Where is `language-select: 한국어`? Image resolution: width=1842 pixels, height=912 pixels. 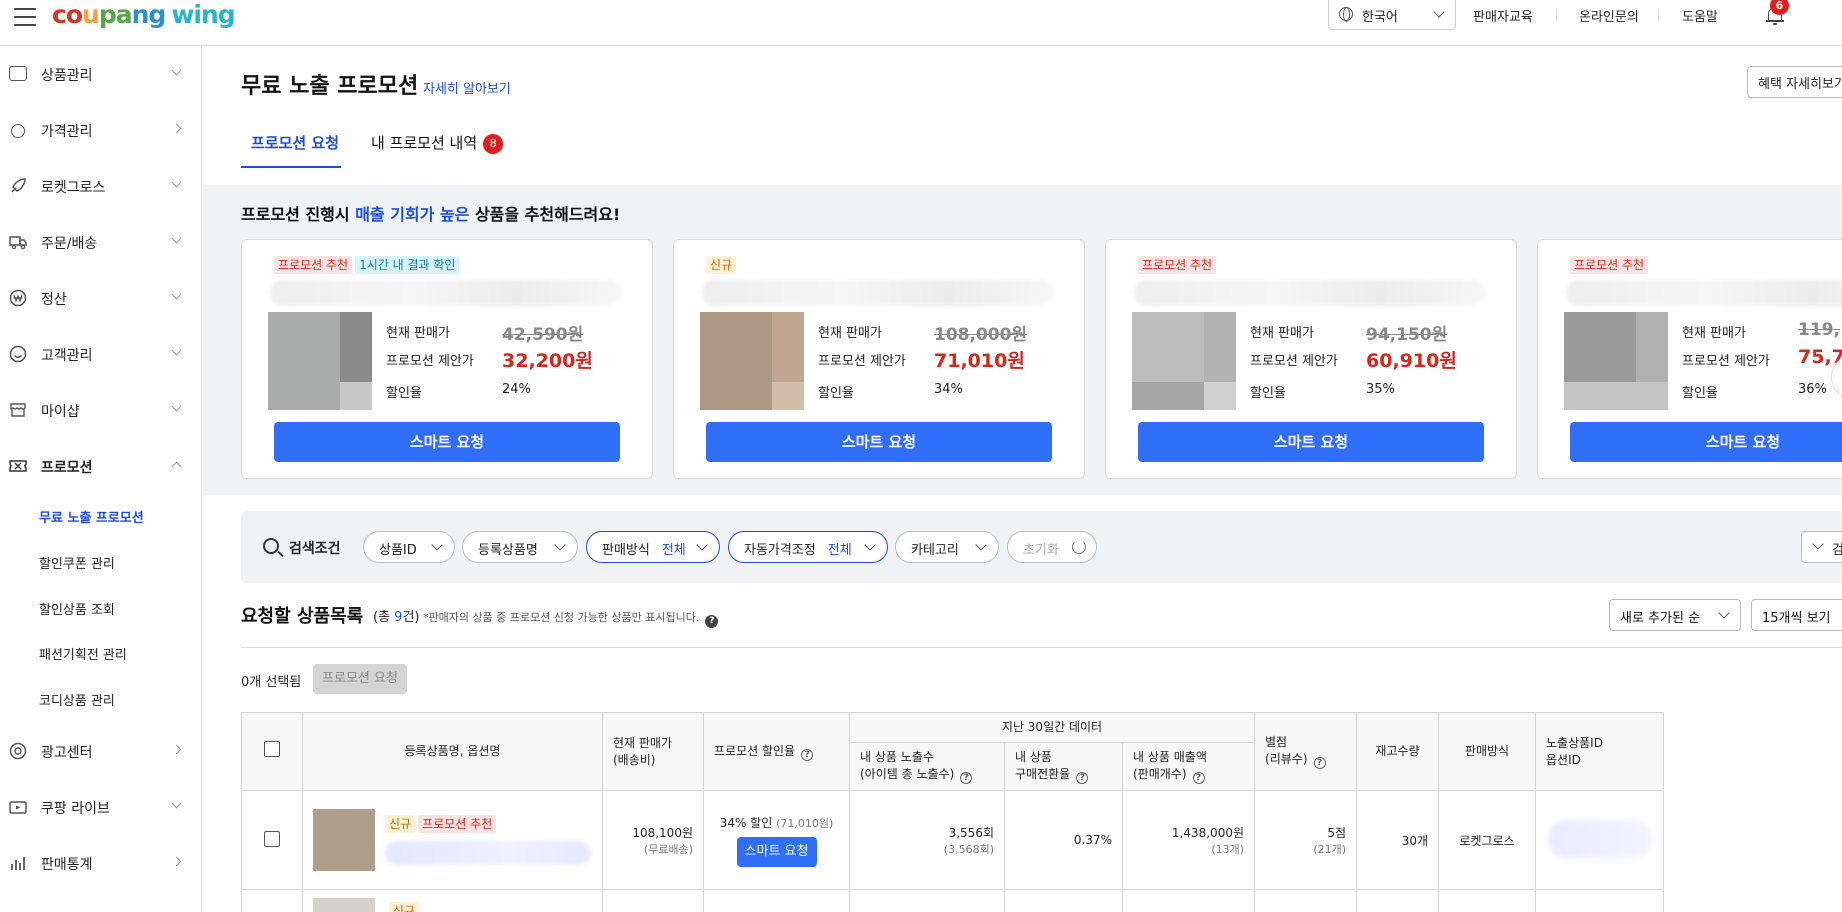 language-select: 한국어 is located at coordinates (1392, 15).